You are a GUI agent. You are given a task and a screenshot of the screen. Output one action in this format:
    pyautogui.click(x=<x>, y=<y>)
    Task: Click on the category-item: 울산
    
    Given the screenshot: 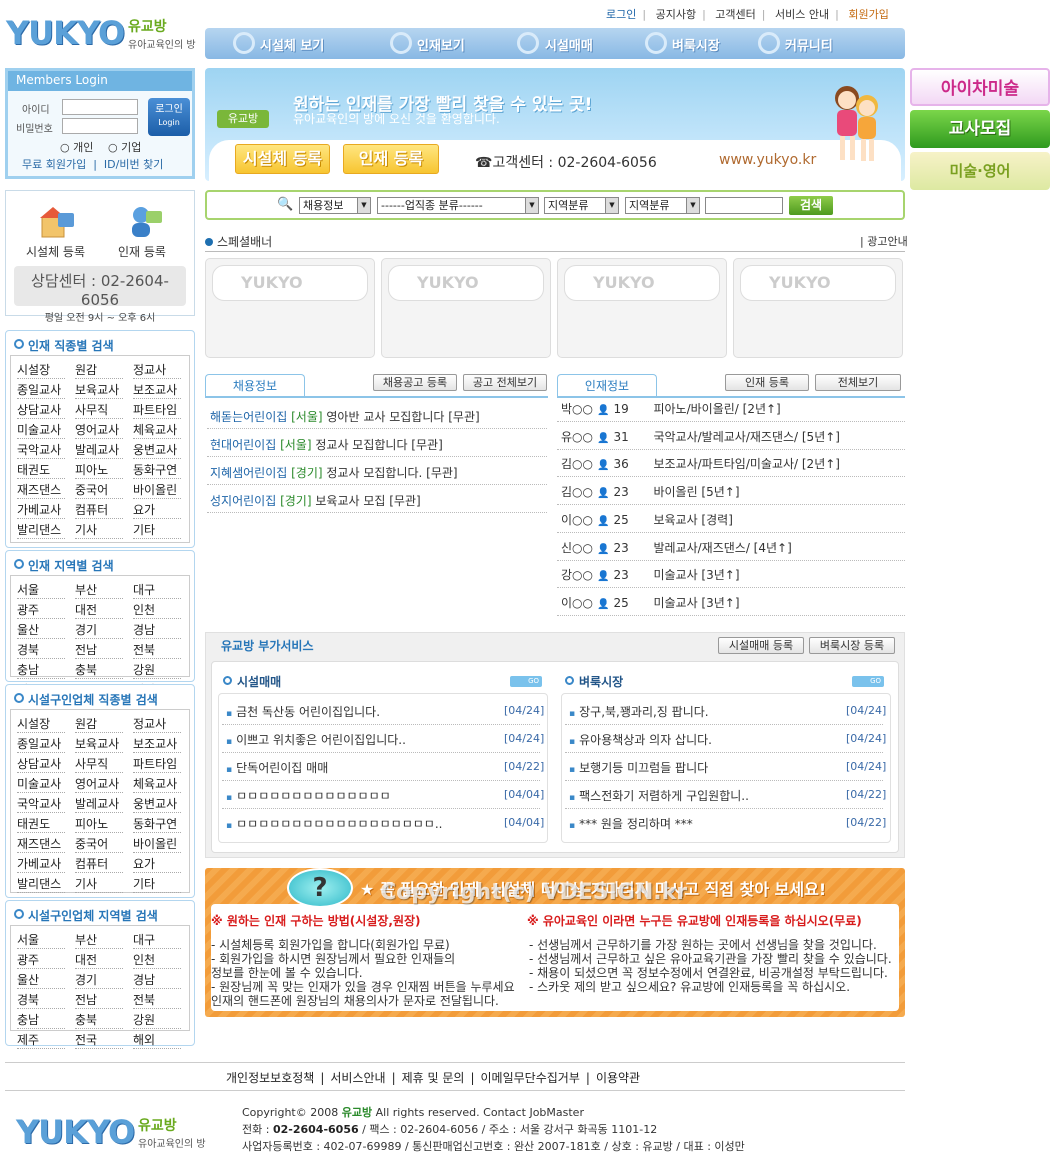 What is the action you would take?
    pyautogui.click(x=41, y=630)
    